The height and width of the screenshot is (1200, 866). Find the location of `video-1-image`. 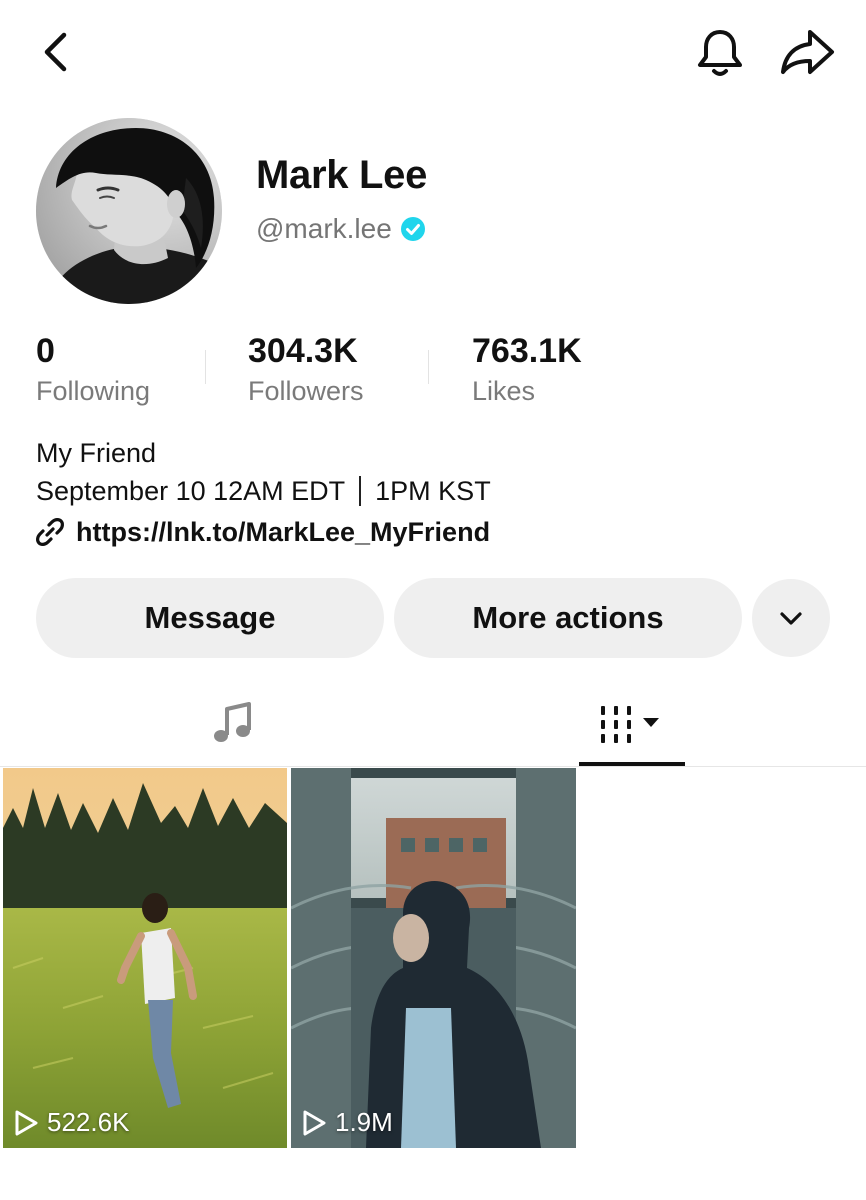

video-1-image is located at coordinates (145, 958).